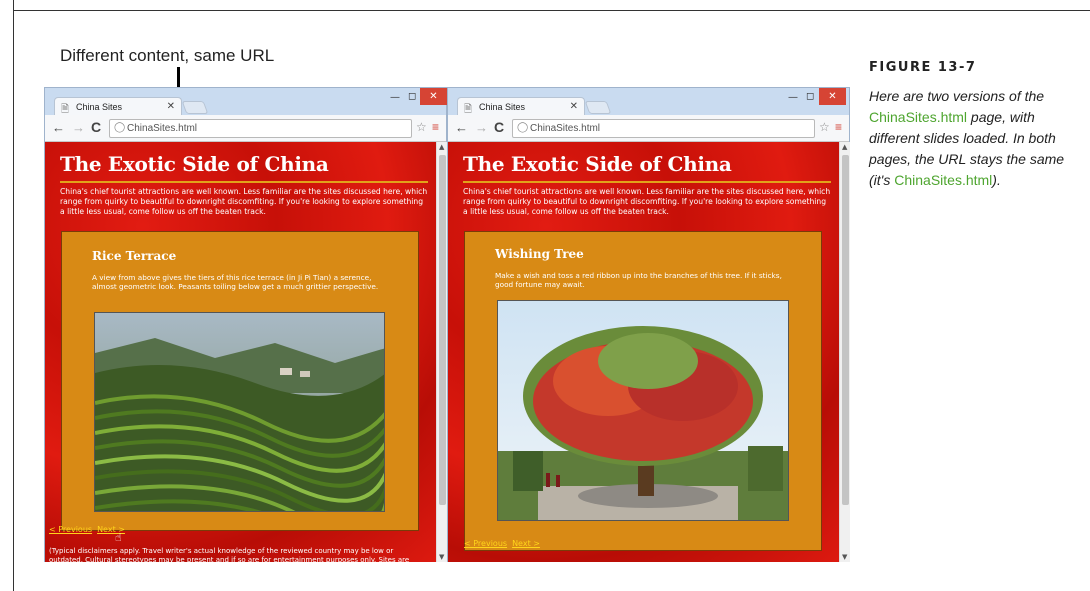 Image resolution: width=1090 pixels, height=591 pixels. Describe the element at coordinates (551, 10) in the screenshot. I see `figure-frame-top-rule` at that location.